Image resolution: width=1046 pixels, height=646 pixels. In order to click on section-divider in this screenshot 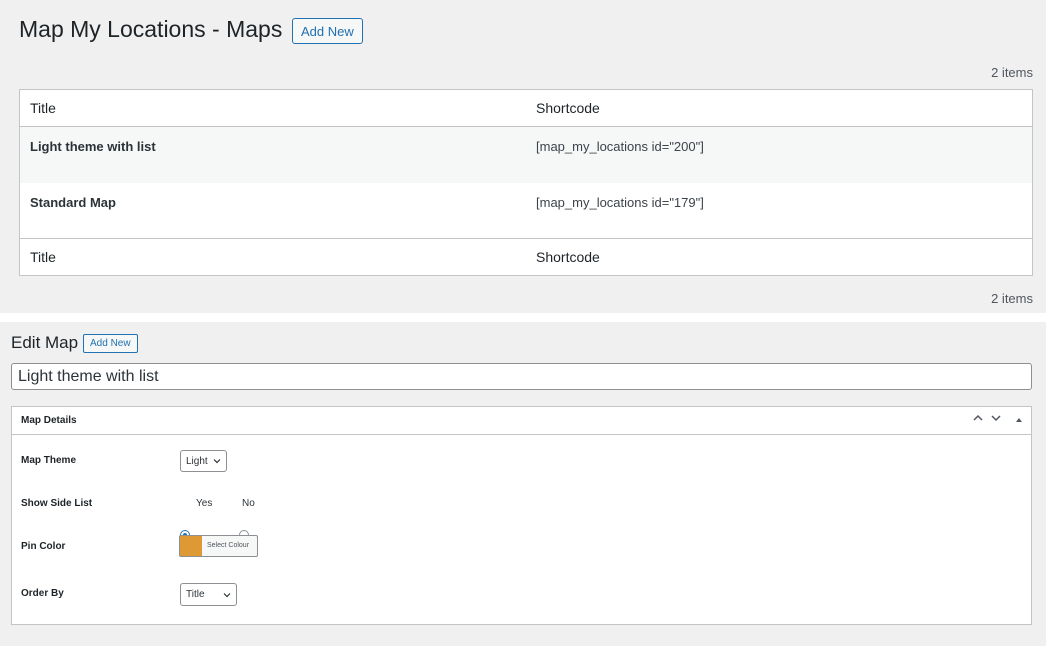, I will do `click(523, 317)`.